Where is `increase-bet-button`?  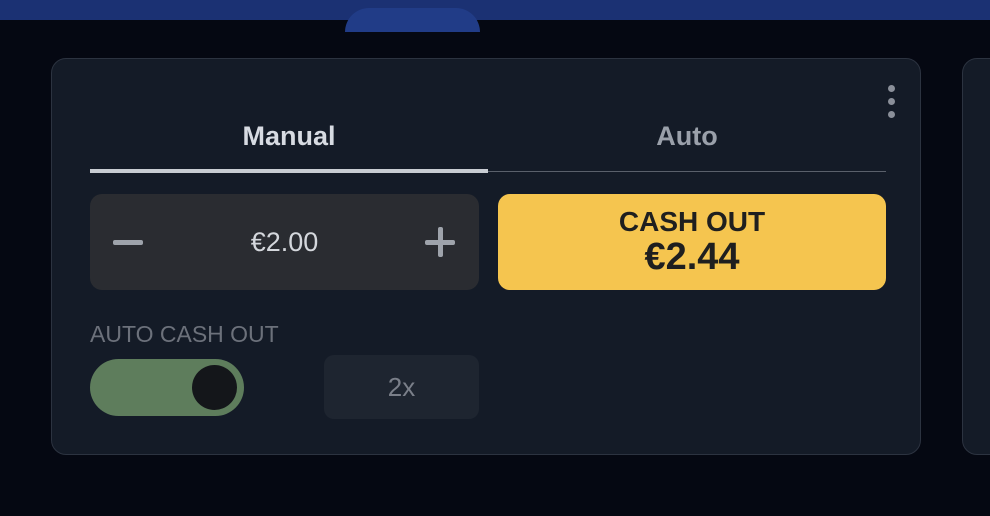
increase-bet-button is located at coordinates (440, 242).